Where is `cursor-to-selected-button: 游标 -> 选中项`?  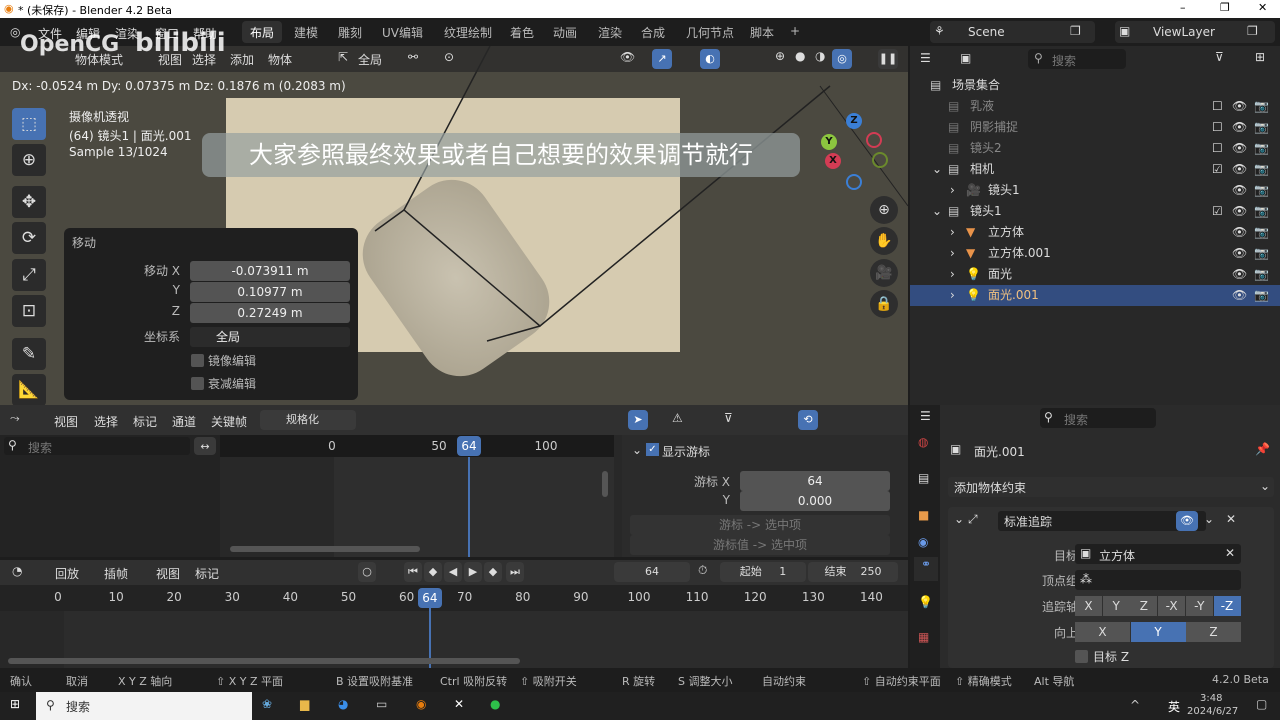 cursor-to-selected-button: 游标 -> 选中项 is located at coordinates (760, 525).